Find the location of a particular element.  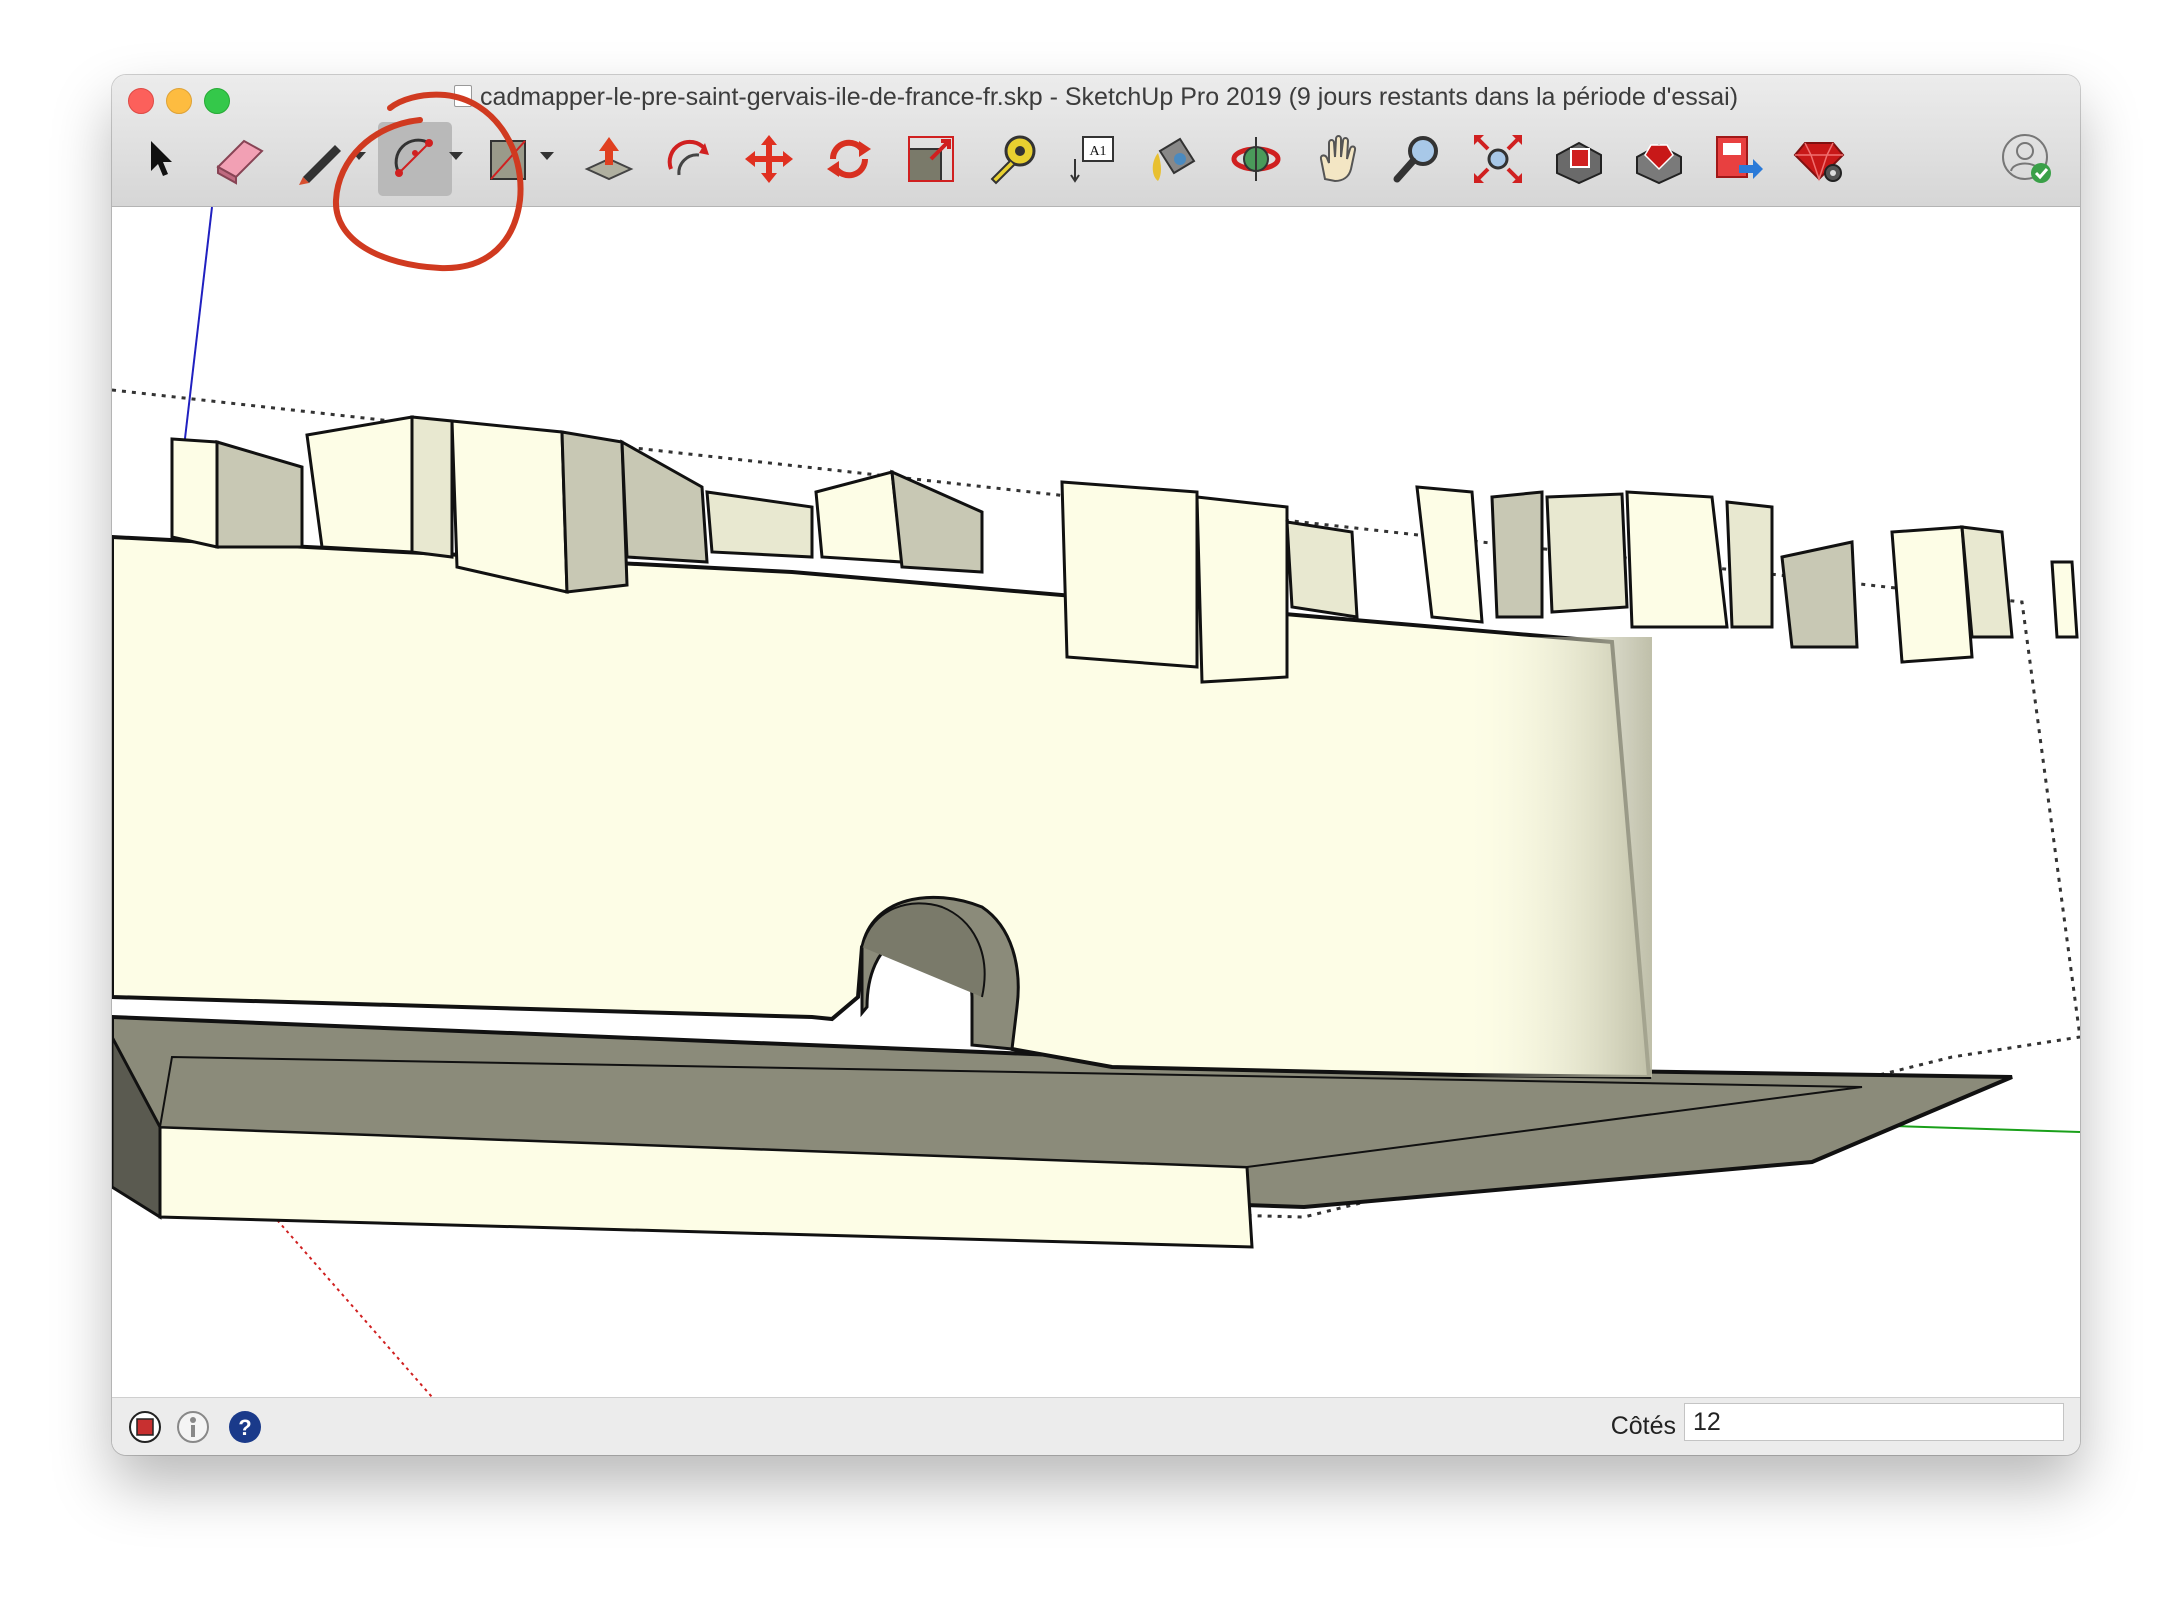

measurements-input is located at coordinates (1874, 1422).